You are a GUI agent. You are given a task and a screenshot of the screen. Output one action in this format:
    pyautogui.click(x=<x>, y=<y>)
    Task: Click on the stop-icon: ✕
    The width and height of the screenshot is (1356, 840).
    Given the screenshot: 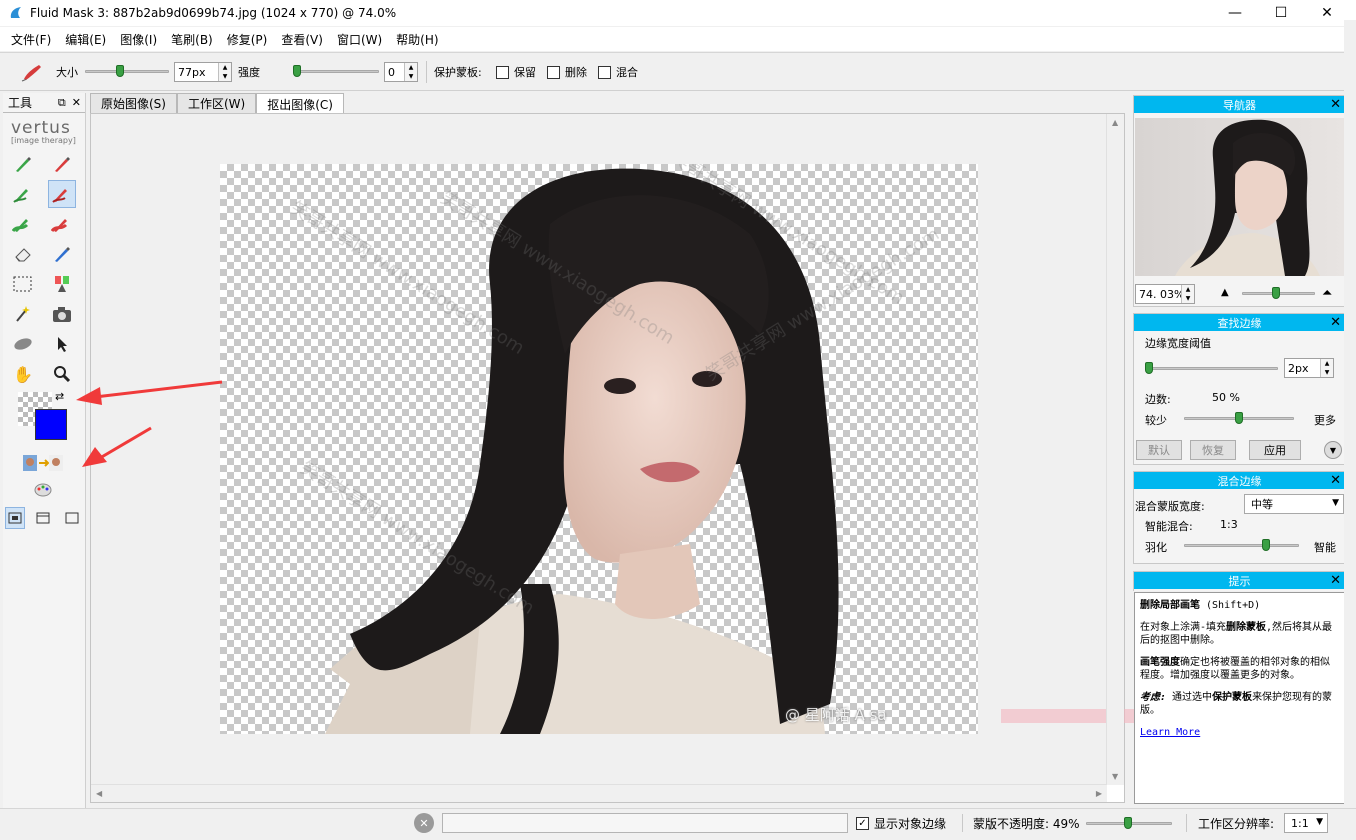 What is the action you would take?
    pyautogui.click(x=424, y=823)
    